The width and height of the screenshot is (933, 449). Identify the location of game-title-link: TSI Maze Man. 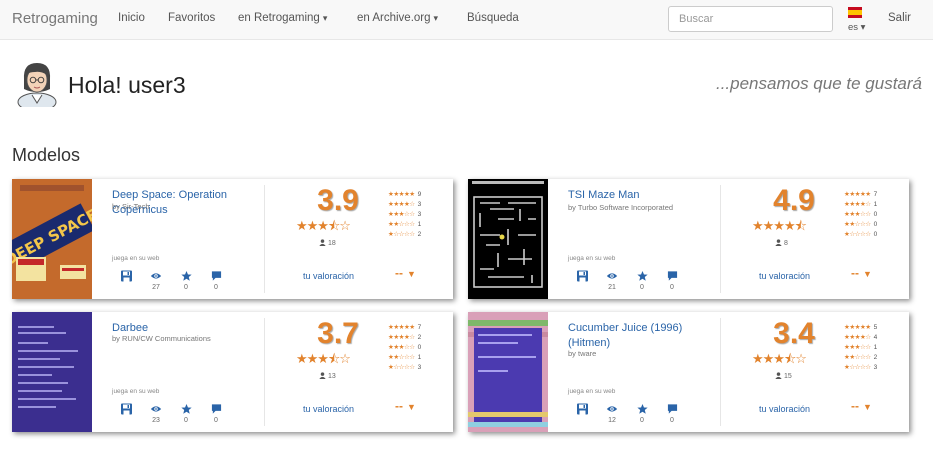
(643, 195).